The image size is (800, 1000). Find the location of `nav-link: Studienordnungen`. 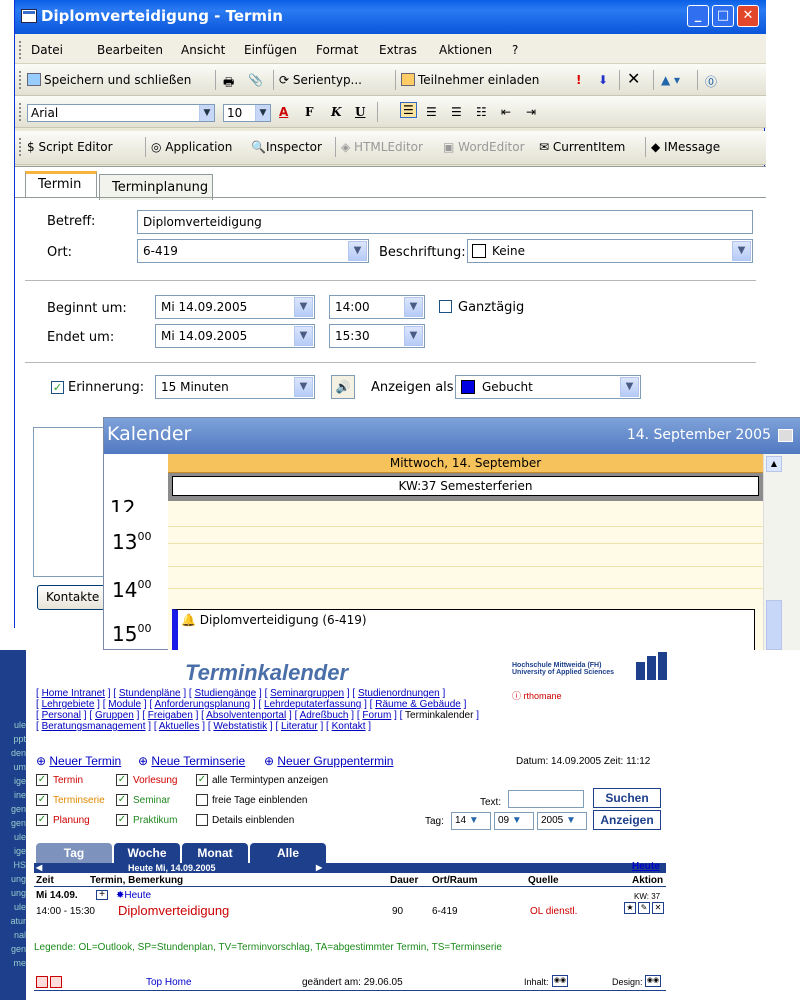

nav-link: Studienordnungen is located at coordinates (399, 693).